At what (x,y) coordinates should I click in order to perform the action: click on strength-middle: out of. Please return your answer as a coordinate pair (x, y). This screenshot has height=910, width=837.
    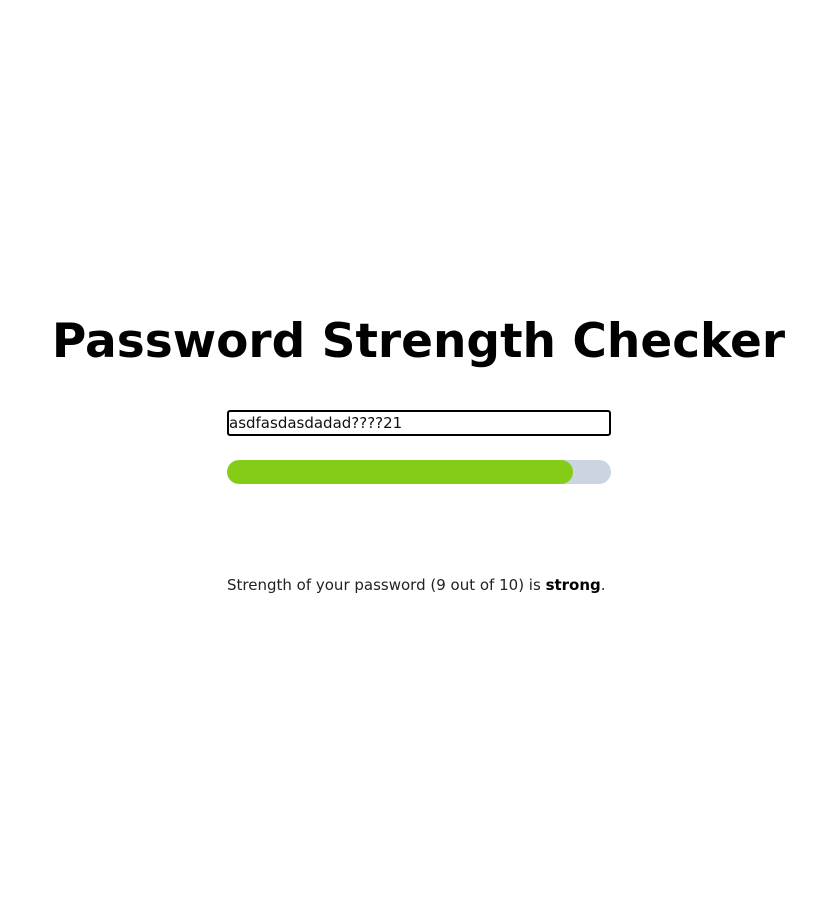
    Looking at the image, I should click on (472, 585).